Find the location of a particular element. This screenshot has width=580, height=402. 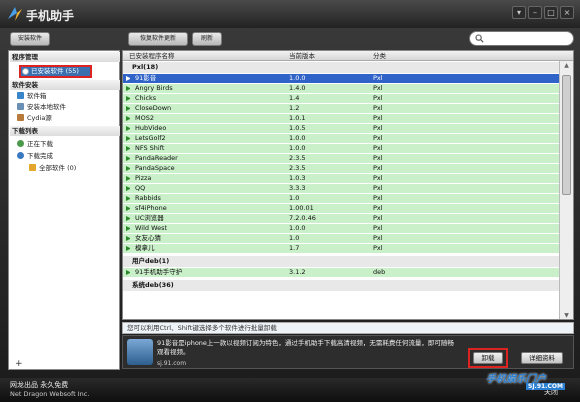

row-name: HubVideo is located at coordinates (151, 128).